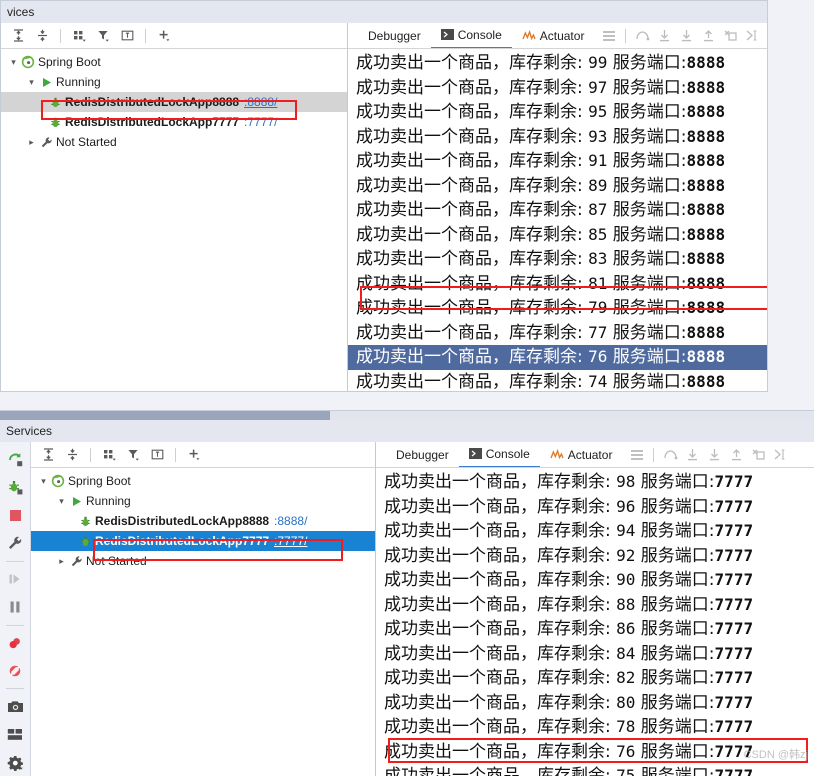  What do you see at coordinates (595, 556) in the screenshot?
I see `console-line: 成功卖出一个商品，库存剩余: 92 服务端口:7777` at bounding box center [595, 556].